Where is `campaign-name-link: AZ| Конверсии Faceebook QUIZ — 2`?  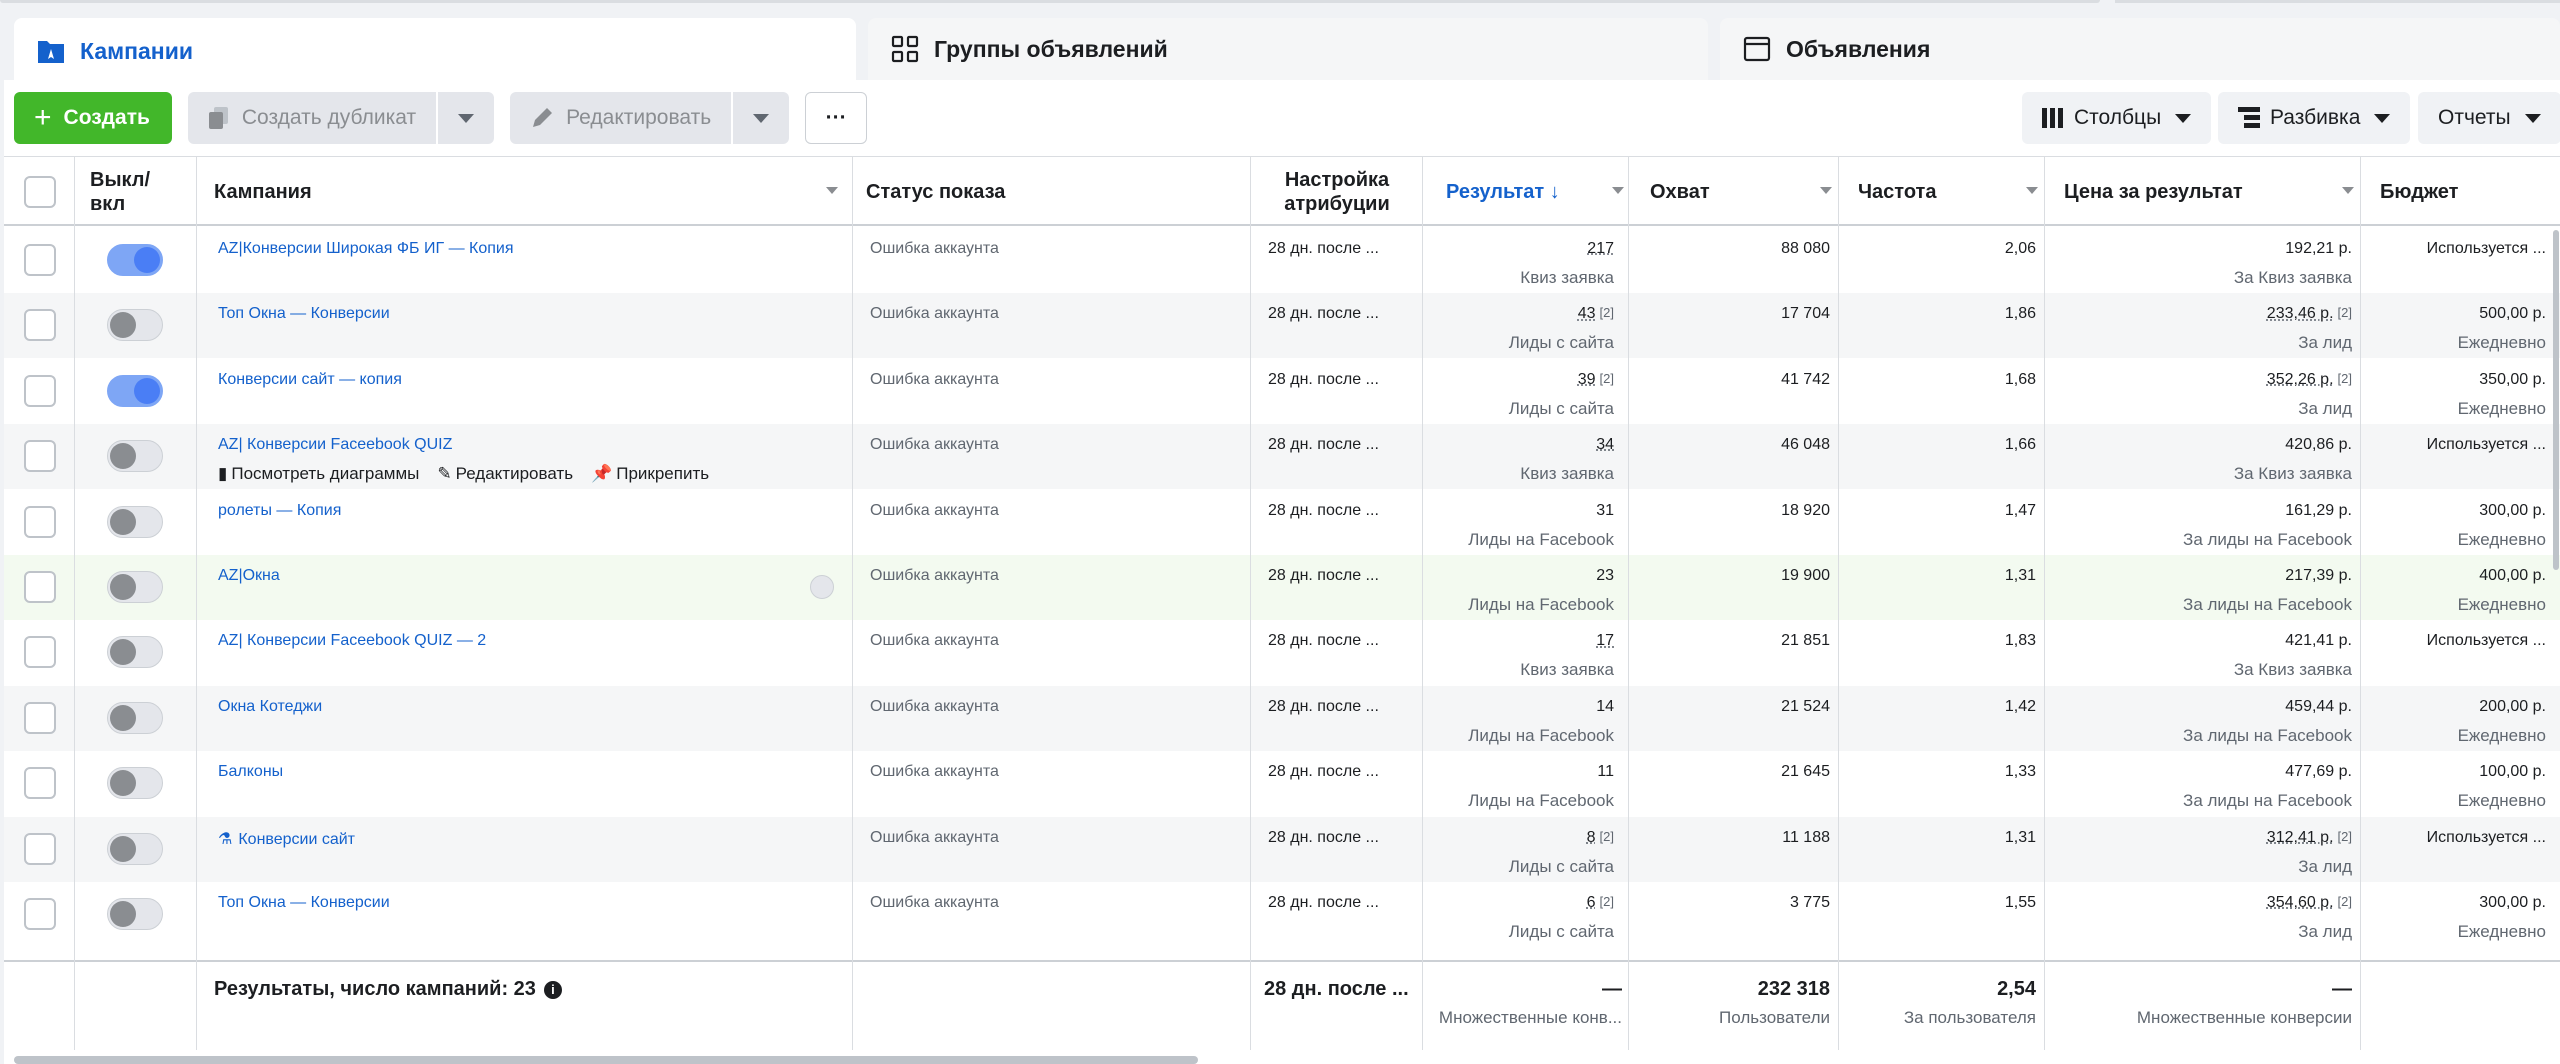 campaign-name-link: AZ| Конверсии Faceebook QUIZ — 2 is located at coordinates (352, 641).